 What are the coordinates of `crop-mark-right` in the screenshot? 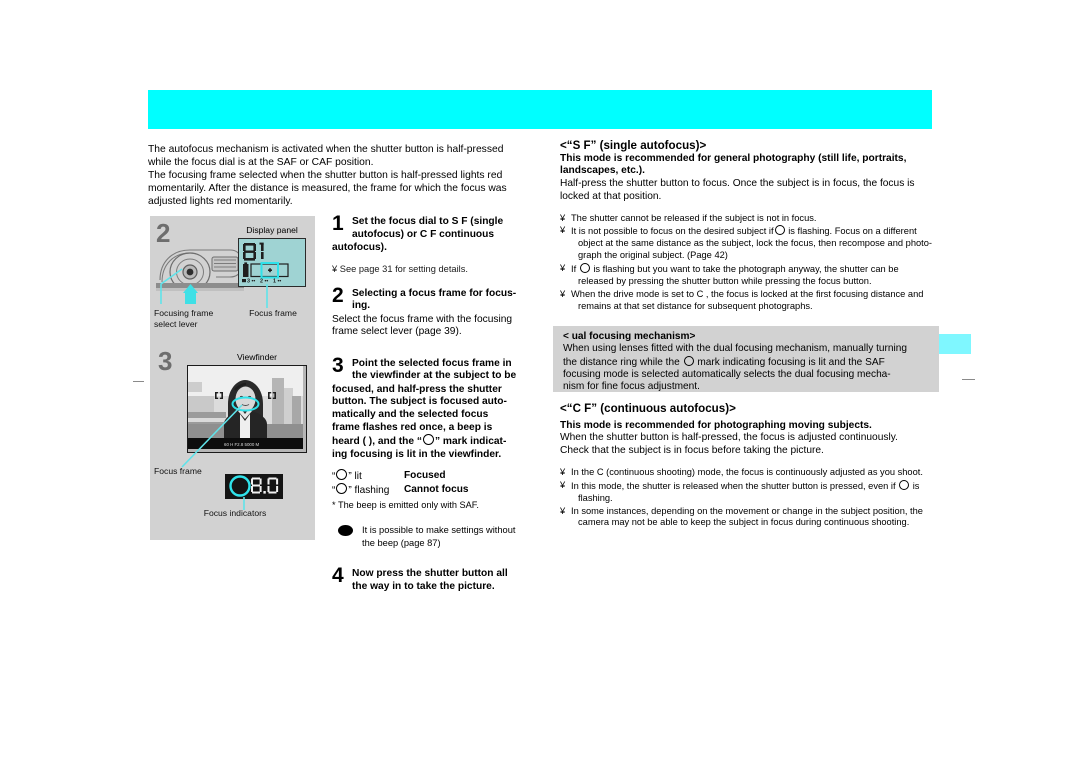 It's located at (968, 379).